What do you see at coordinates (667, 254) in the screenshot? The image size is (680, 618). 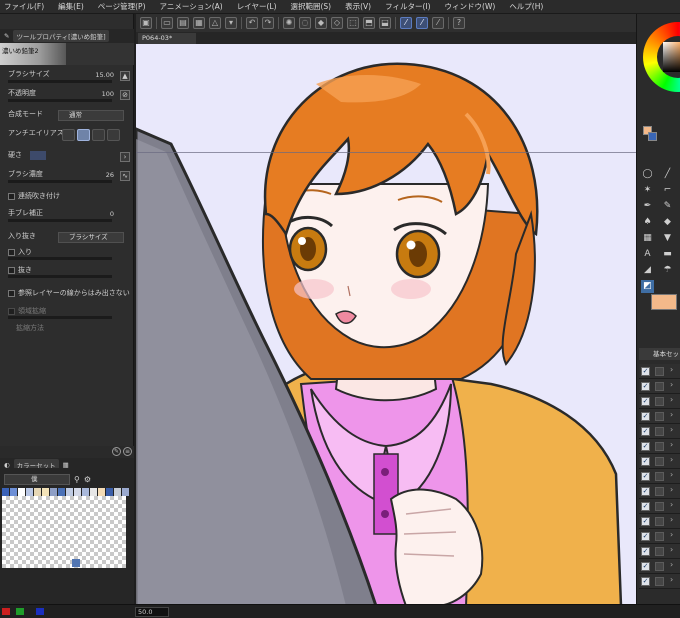 I see `balloon-icon: ▬` at bounding box center [667, 254].